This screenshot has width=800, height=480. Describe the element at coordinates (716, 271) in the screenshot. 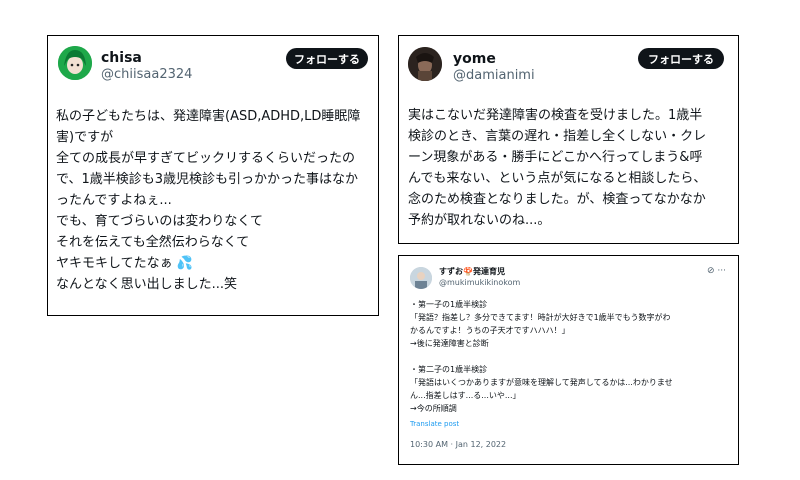

I see `more-options-icon: ⊘ ···` at that location.